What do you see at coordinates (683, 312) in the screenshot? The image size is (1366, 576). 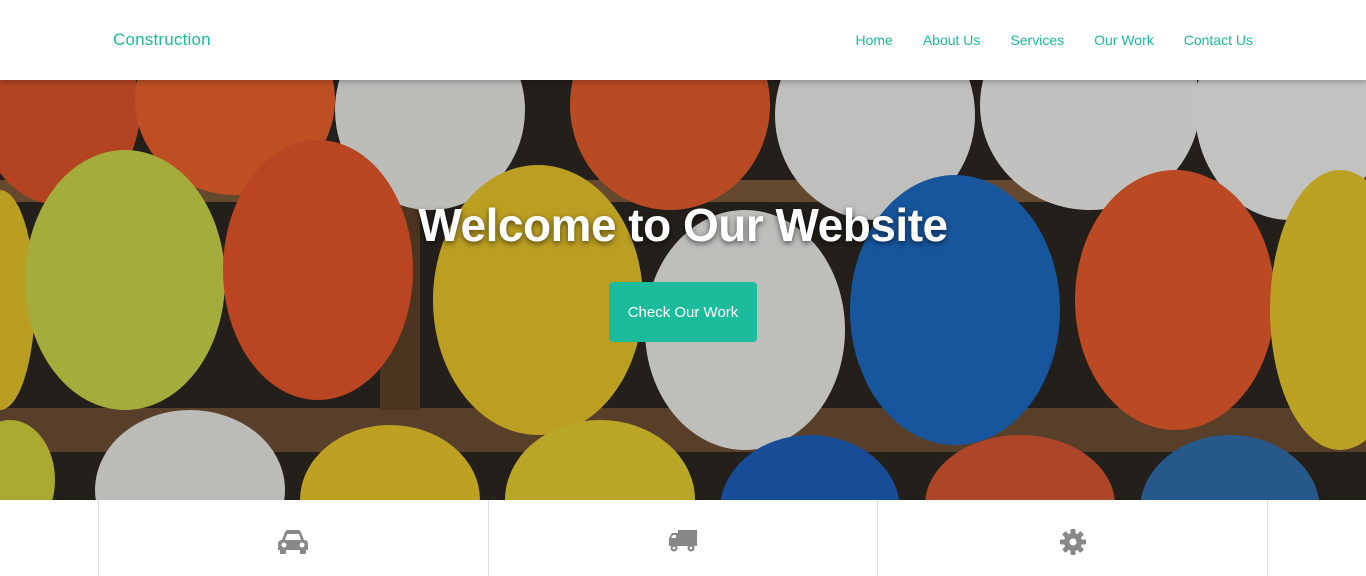 I see `check-our-work-button: Check Our Work` at bounding box center [683, 312].